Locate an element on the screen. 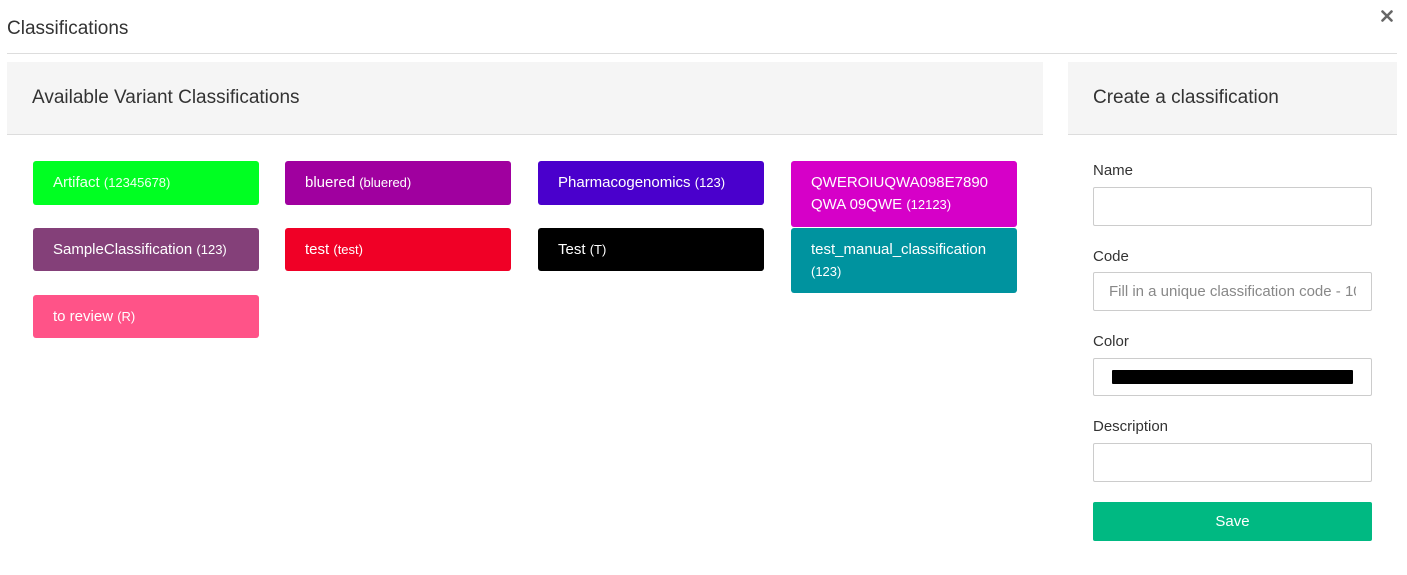 The height and width of the screenshot is (575, 1407). classification-chip: SampleClassification (123) is located at coordinates (146, 249).